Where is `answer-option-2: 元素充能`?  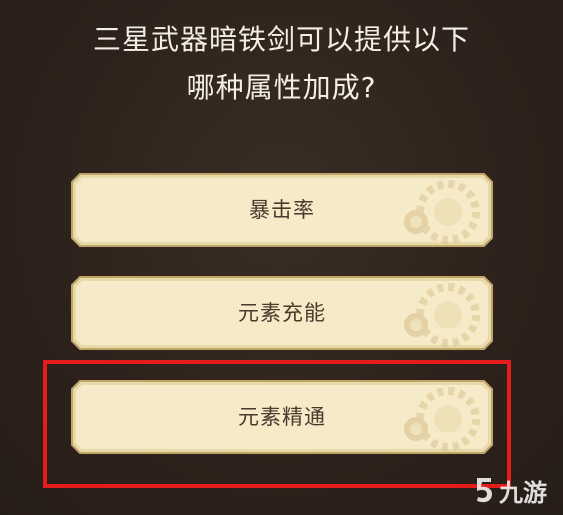 answer-option-2: 元素充能 is located at coordinates (282, 313).